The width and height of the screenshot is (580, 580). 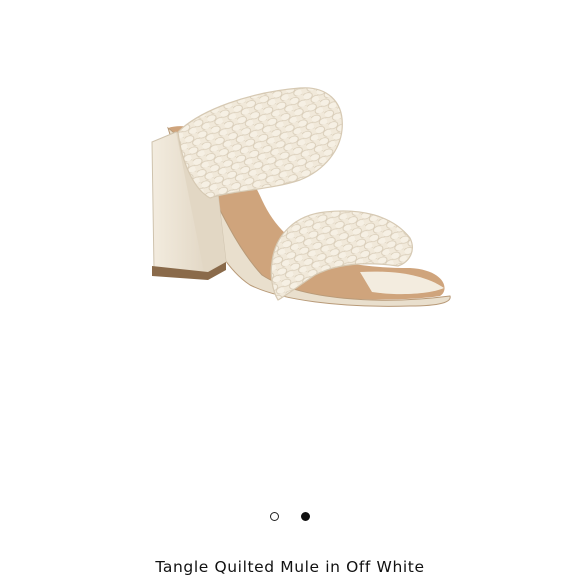 What do you see at coordinates (290, 567) in the screenshot?
I see `product-title: Tangle Quilted Mule in Off White` at bounding box center [290, 567].